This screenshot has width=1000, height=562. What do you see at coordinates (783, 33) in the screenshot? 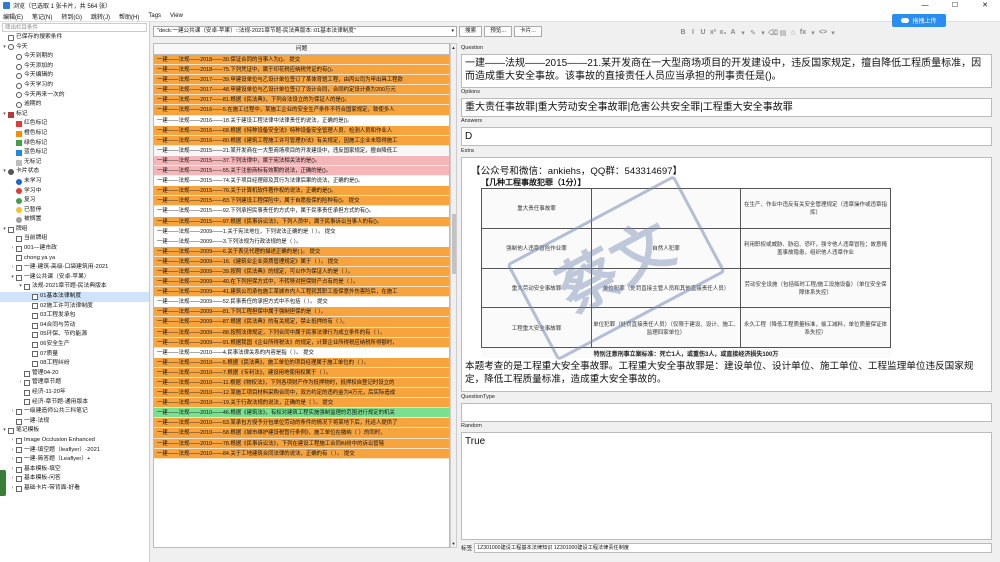
I see `attach-icon: ▤` at bounding box center [783, 33].